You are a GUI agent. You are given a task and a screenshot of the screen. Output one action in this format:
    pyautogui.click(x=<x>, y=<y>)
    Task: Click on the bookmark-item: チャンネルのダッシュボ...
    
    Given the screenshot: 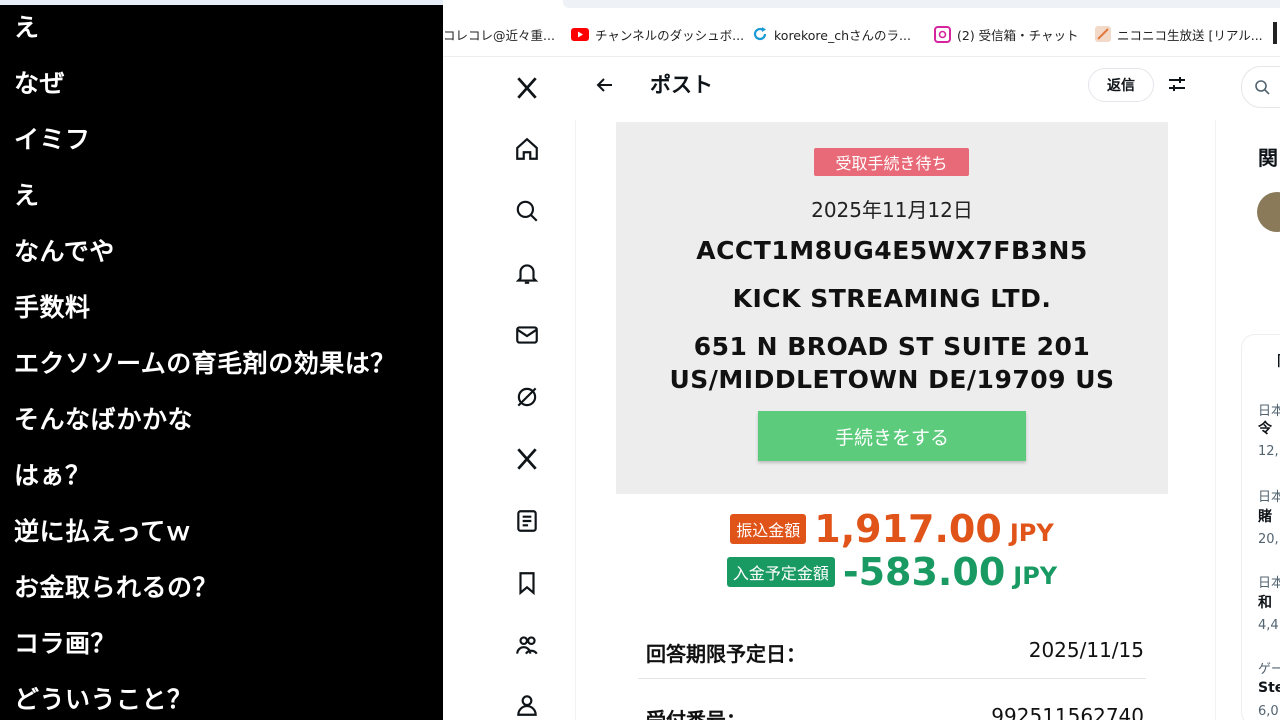 What is the action you would take?
    pyautogui.click(x=657, y=34)
    